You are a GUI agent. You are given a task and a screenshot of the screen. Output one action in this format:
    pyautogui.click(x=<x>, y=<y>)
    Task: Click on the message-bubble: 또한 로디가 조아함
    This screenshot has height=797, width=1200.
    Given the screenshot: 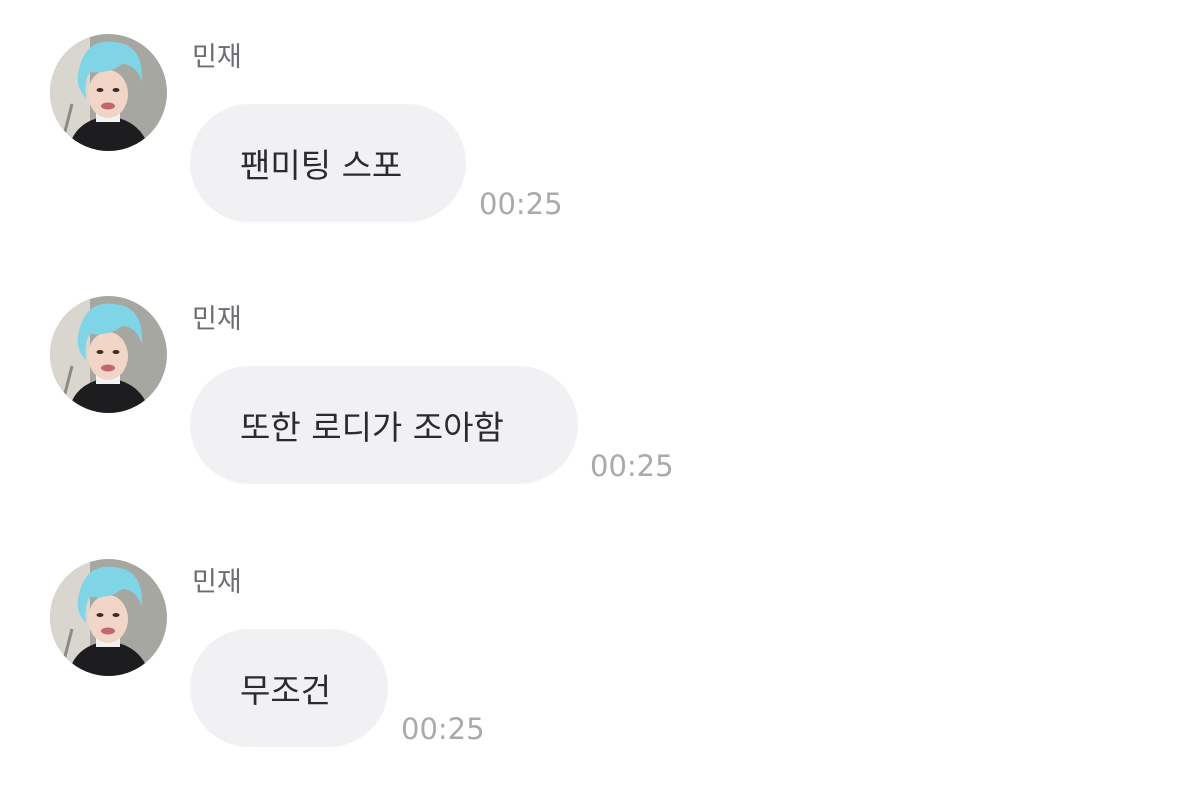 What is the action you would take?
    pyautogui.click(x=384, y=425)
    